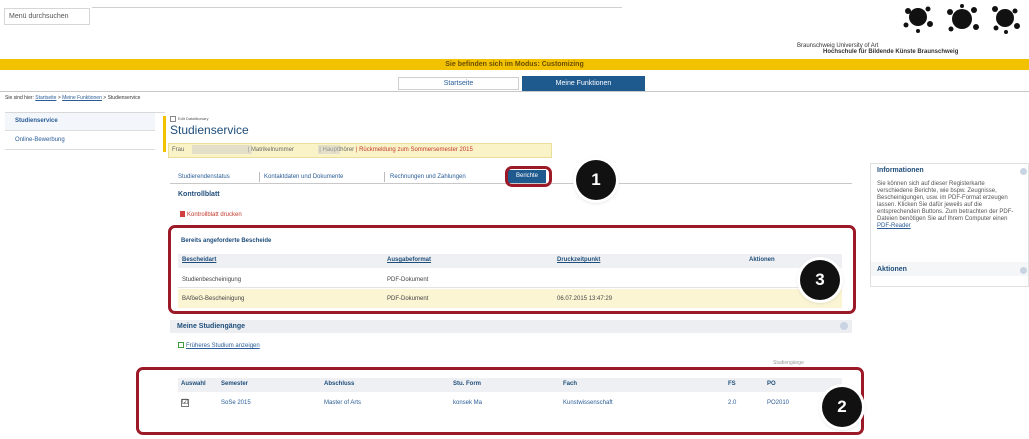 Image resolution: width=1029 pixels, height=439 pixels. Describe the element at coordinates (223, 346) in the screenshot. I see `earlier-studies-label: Früheres Studium anzeigen` at that location.